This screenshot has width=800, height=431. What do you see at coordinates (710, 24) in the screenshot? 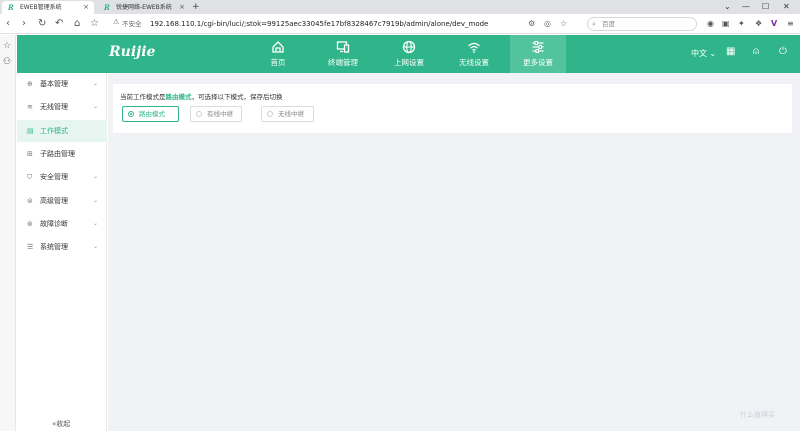
I see `camera-icon: ◉` at bounding box center [710, 24].